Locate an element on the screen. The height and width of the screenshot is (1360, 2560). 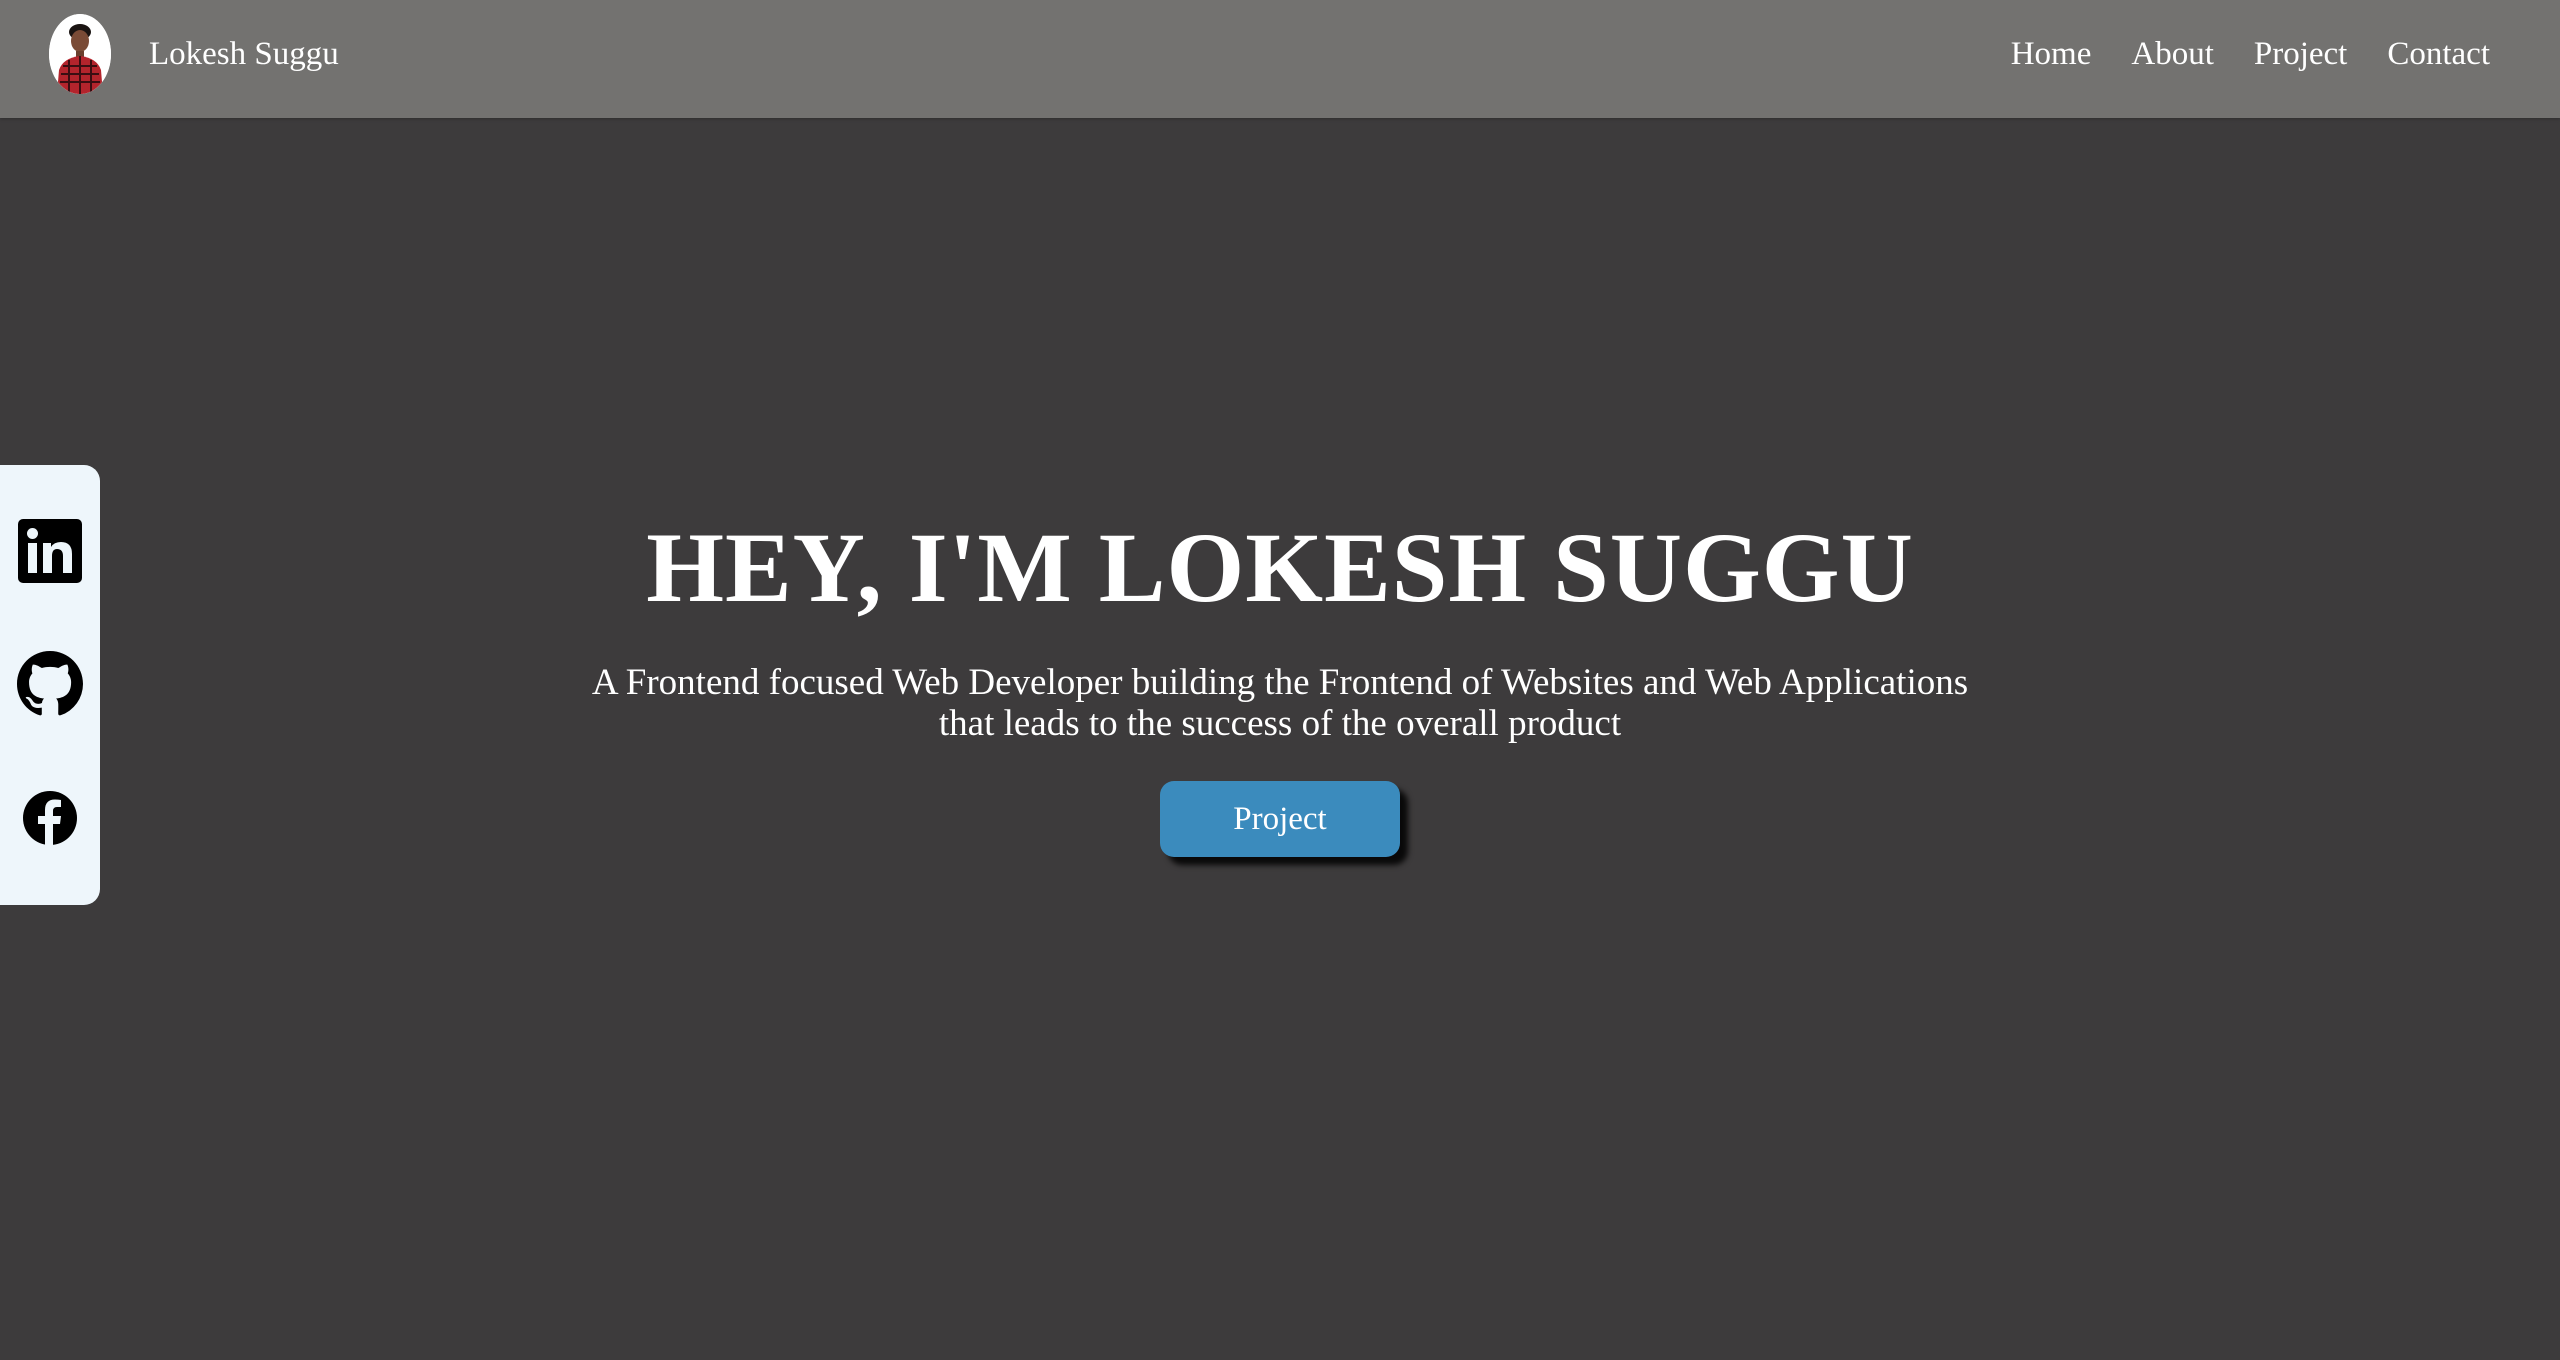
brand-name: Lokesh Suggu is located at coordinates (244, 53).